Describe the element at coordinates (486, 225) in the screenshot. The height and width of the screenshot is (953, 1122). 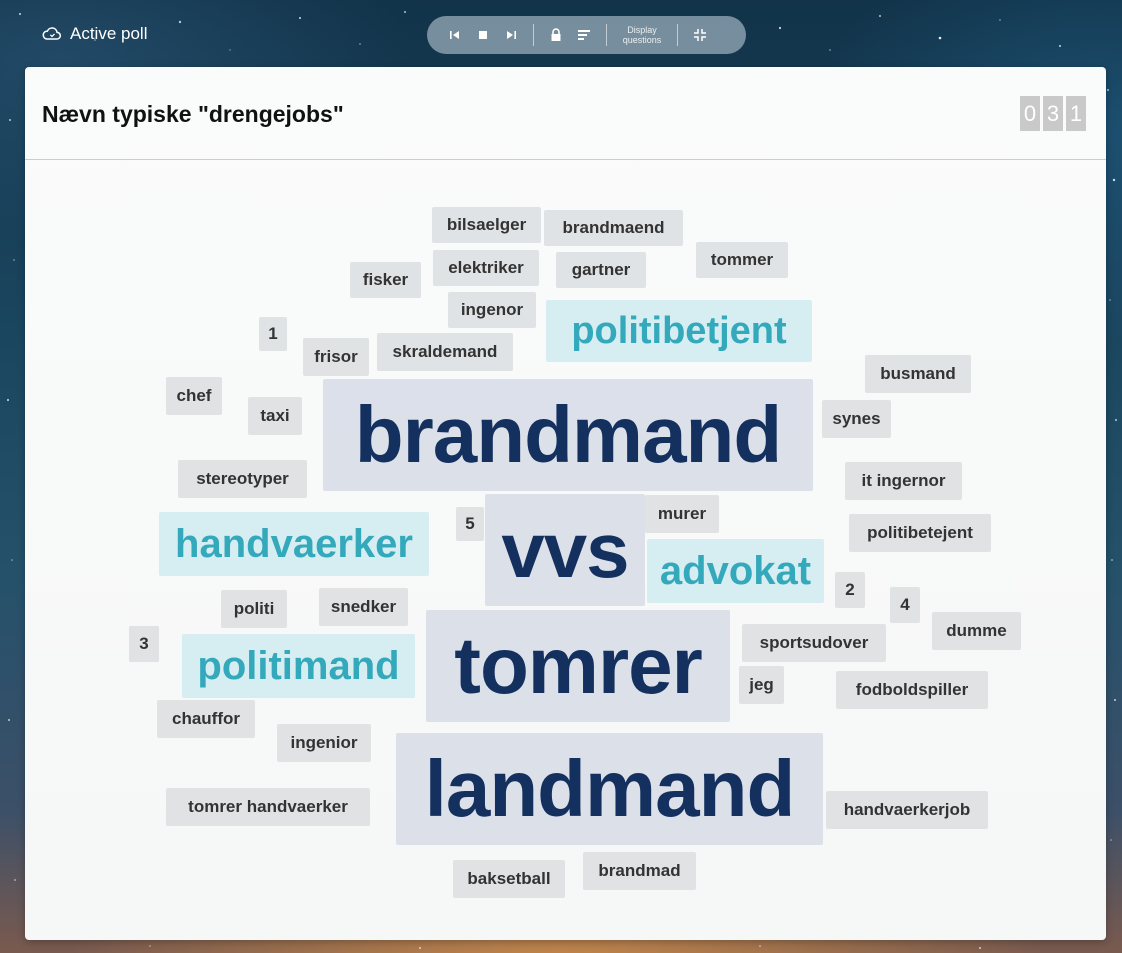
I see `word-cloud-entry: bilsaelger` at that location.